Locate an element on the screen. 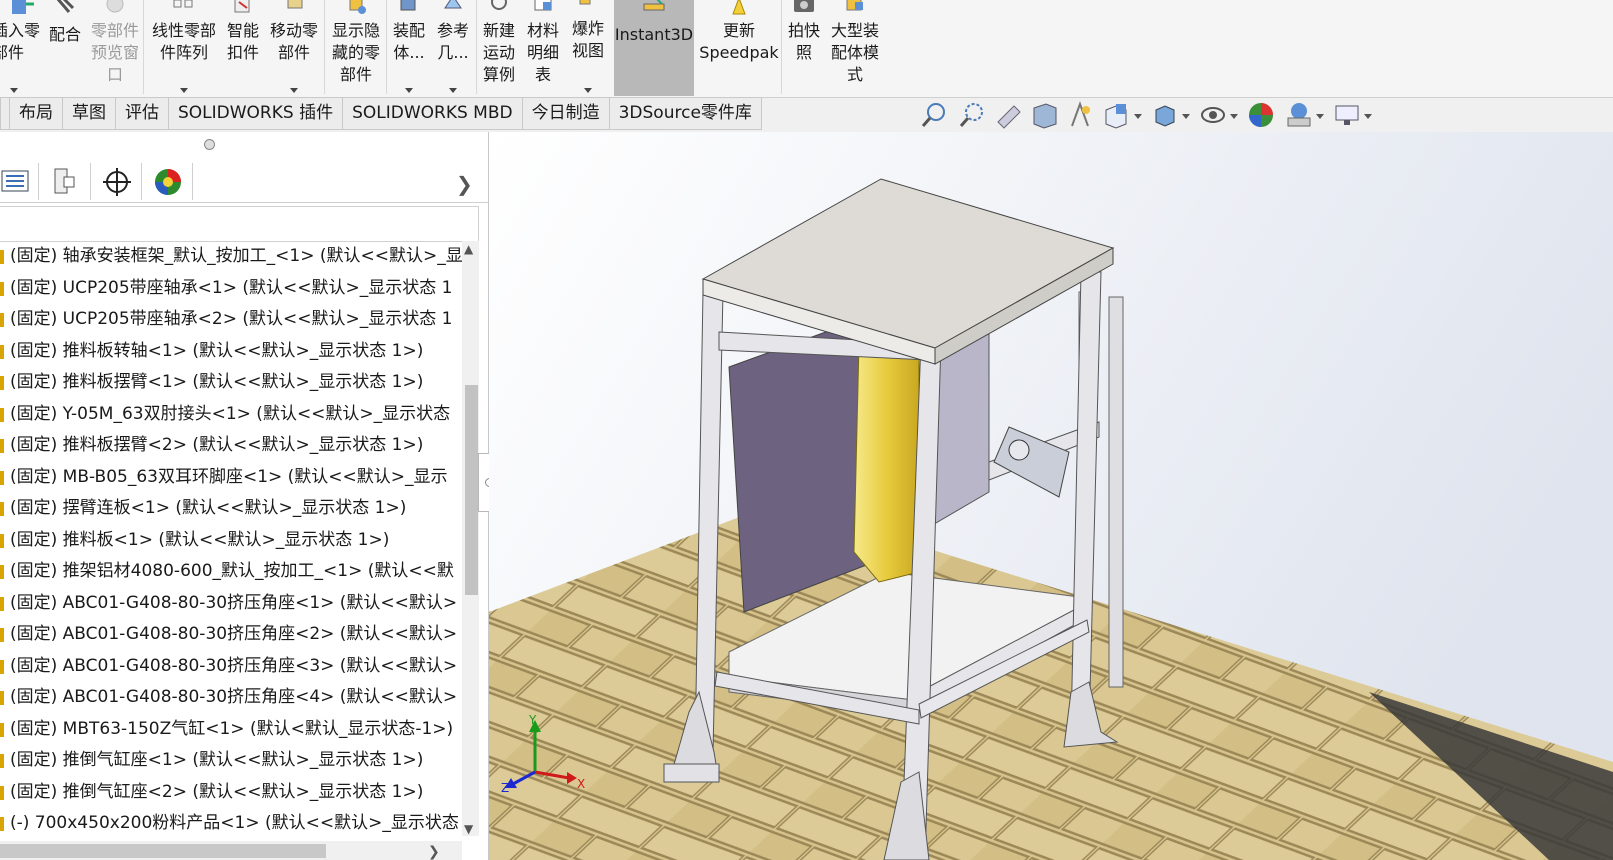 The height and width of the screenshot is (860, 1613). tree-item: (固定) ABC01-G408-80-30挤压角座<1> (默认<<默认> is located at coordinates (231, 604).